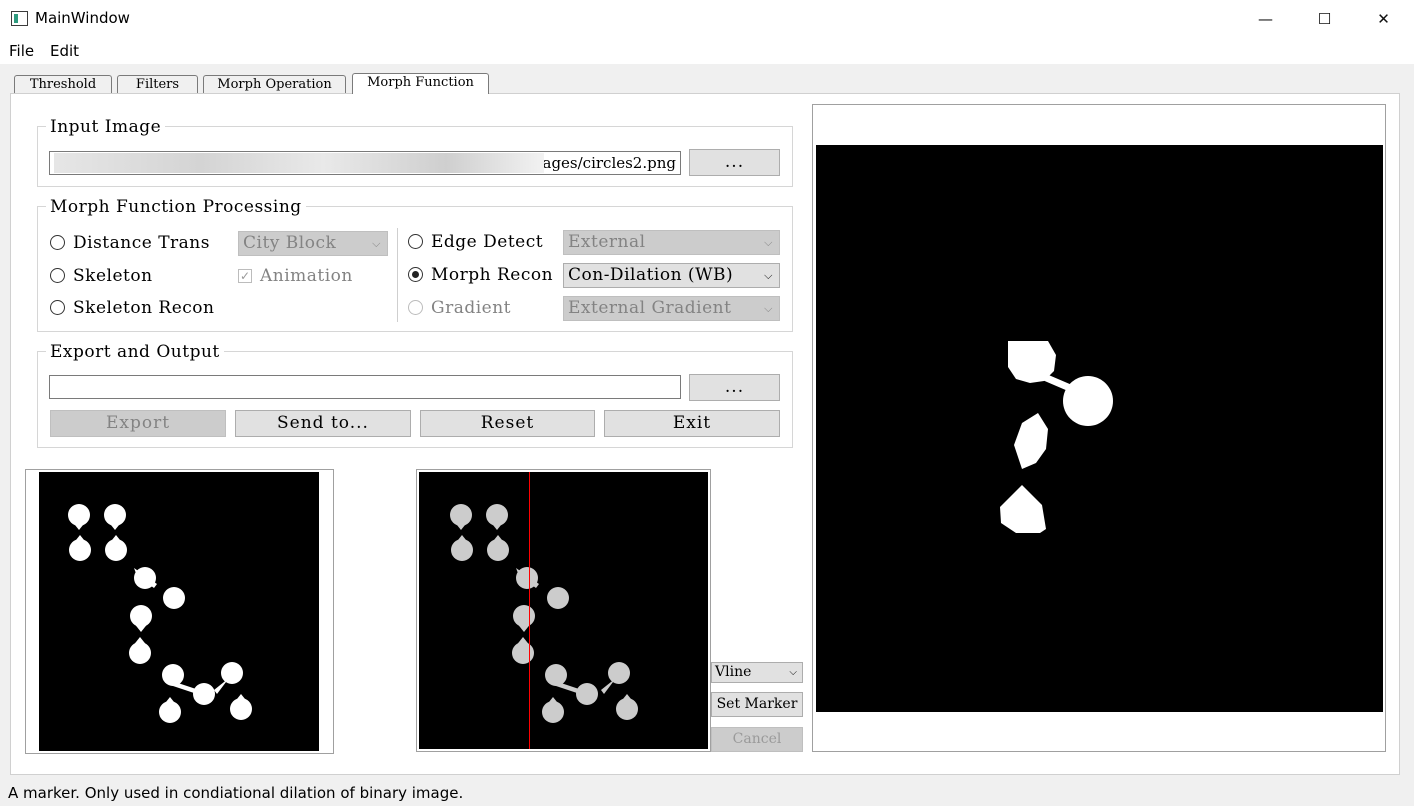 This screenshot has width=1414, height=806. What do you see at coordinates (492, 275) in the screenshot?
I see `morph-recon-label: Morph Recon` at bounding box center [492, 275].